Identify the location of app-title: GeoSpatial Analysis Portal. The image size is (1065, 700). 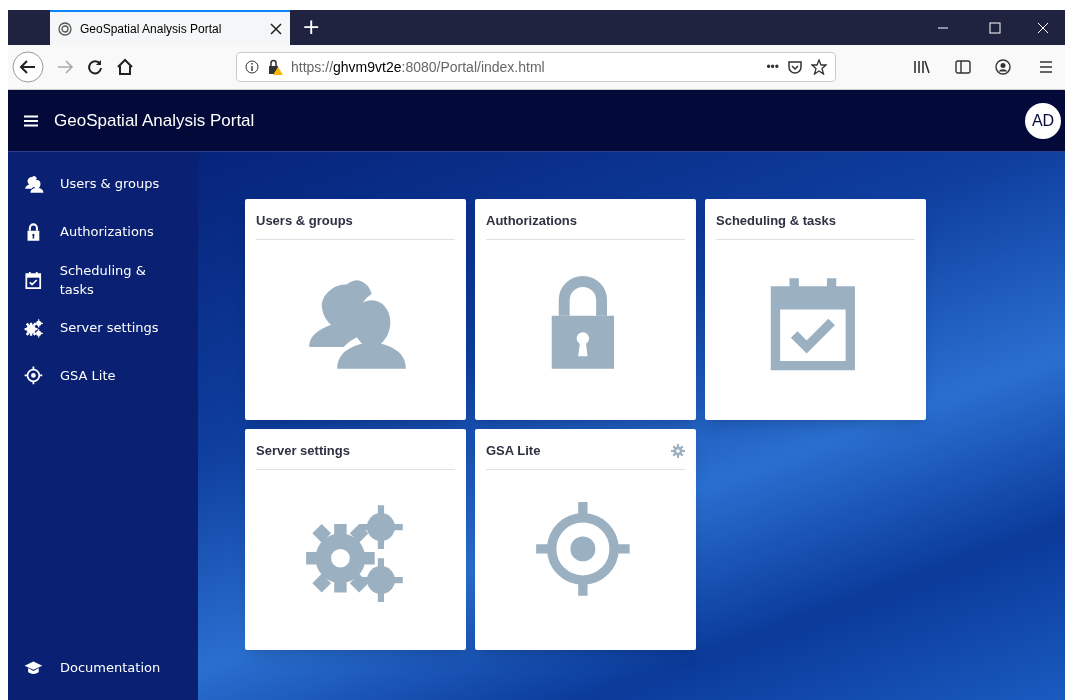
(154, 120).